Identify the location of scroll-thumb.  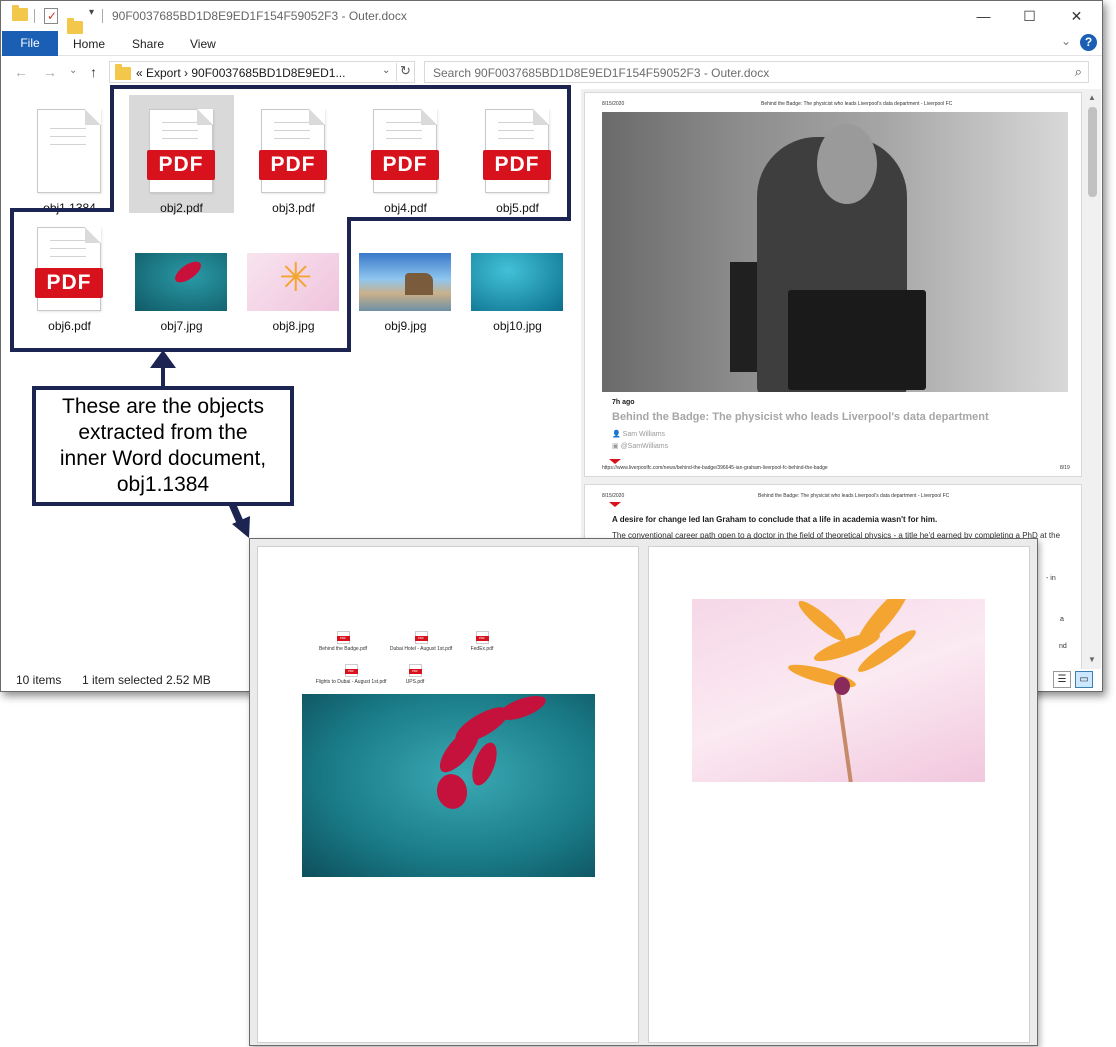
(1092, 152).